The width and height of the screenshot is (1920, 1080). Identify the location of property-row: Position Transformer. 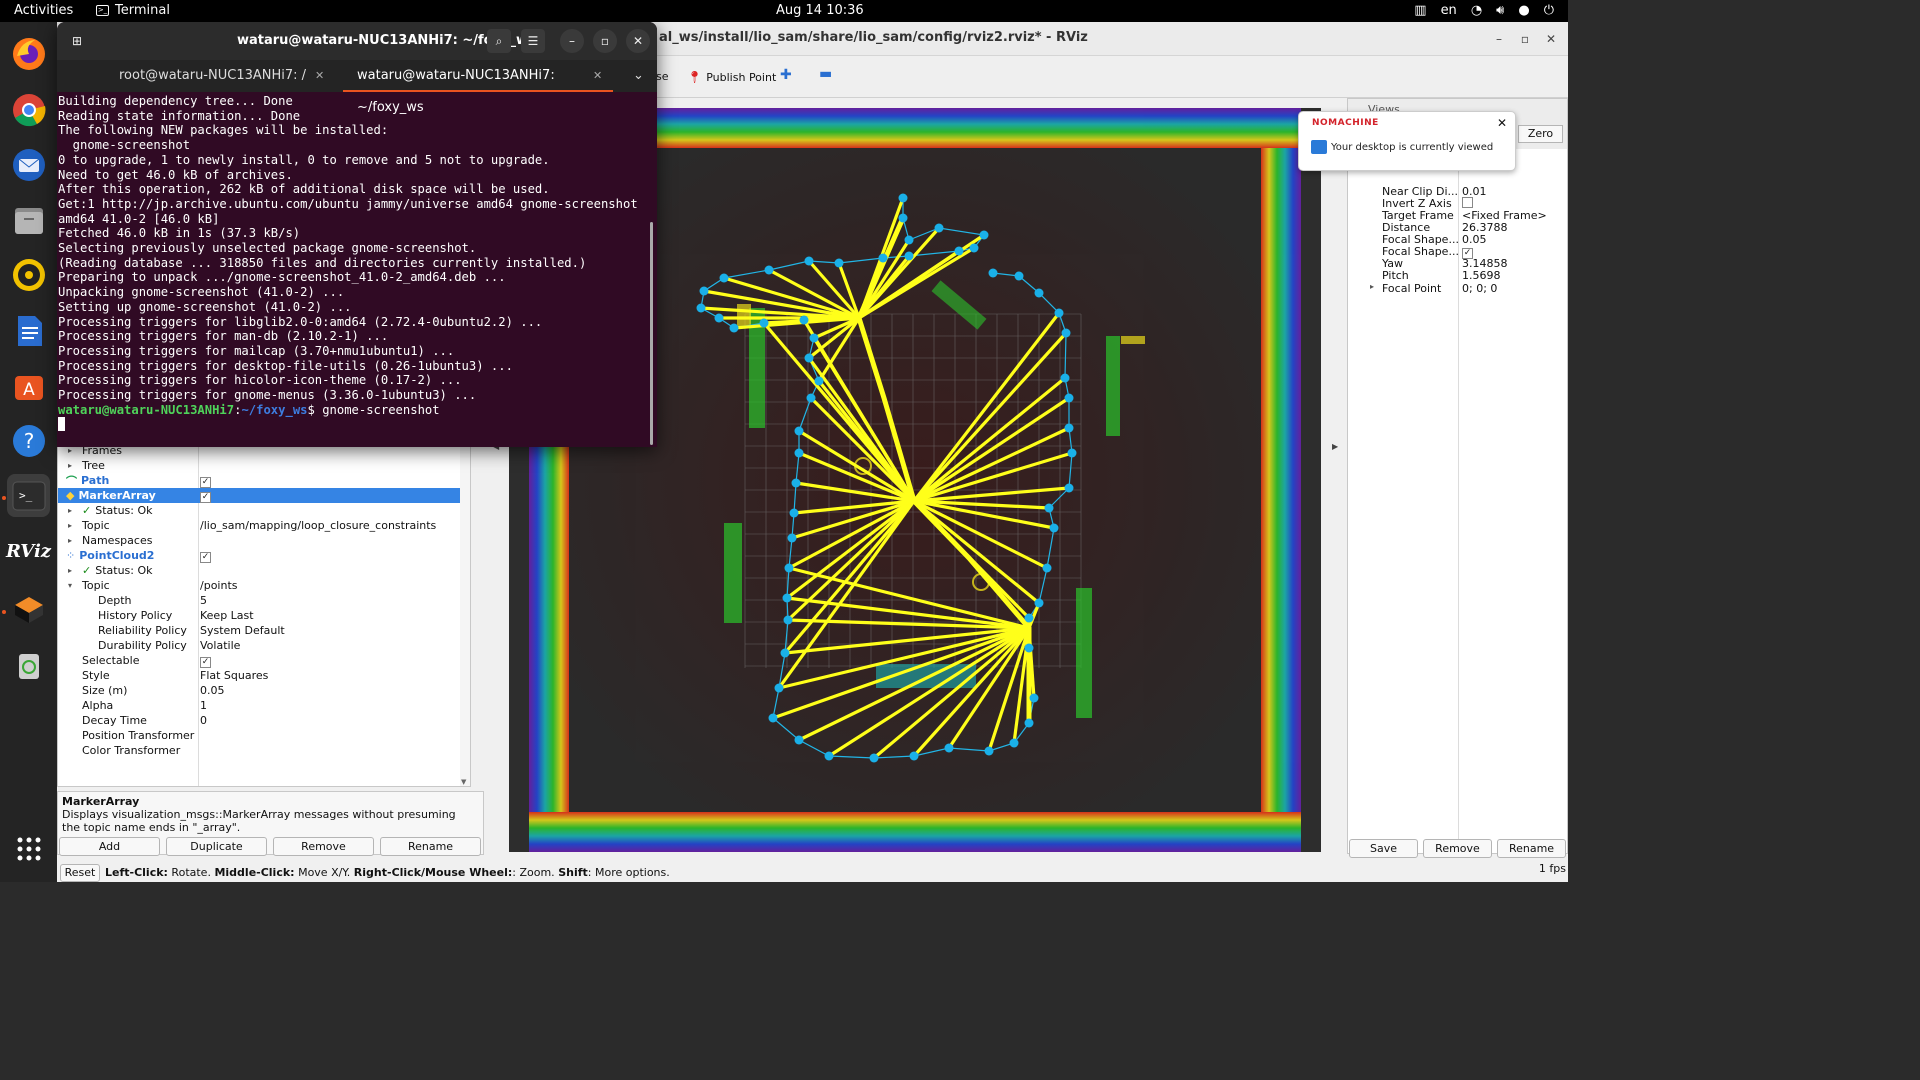
(264, 735).